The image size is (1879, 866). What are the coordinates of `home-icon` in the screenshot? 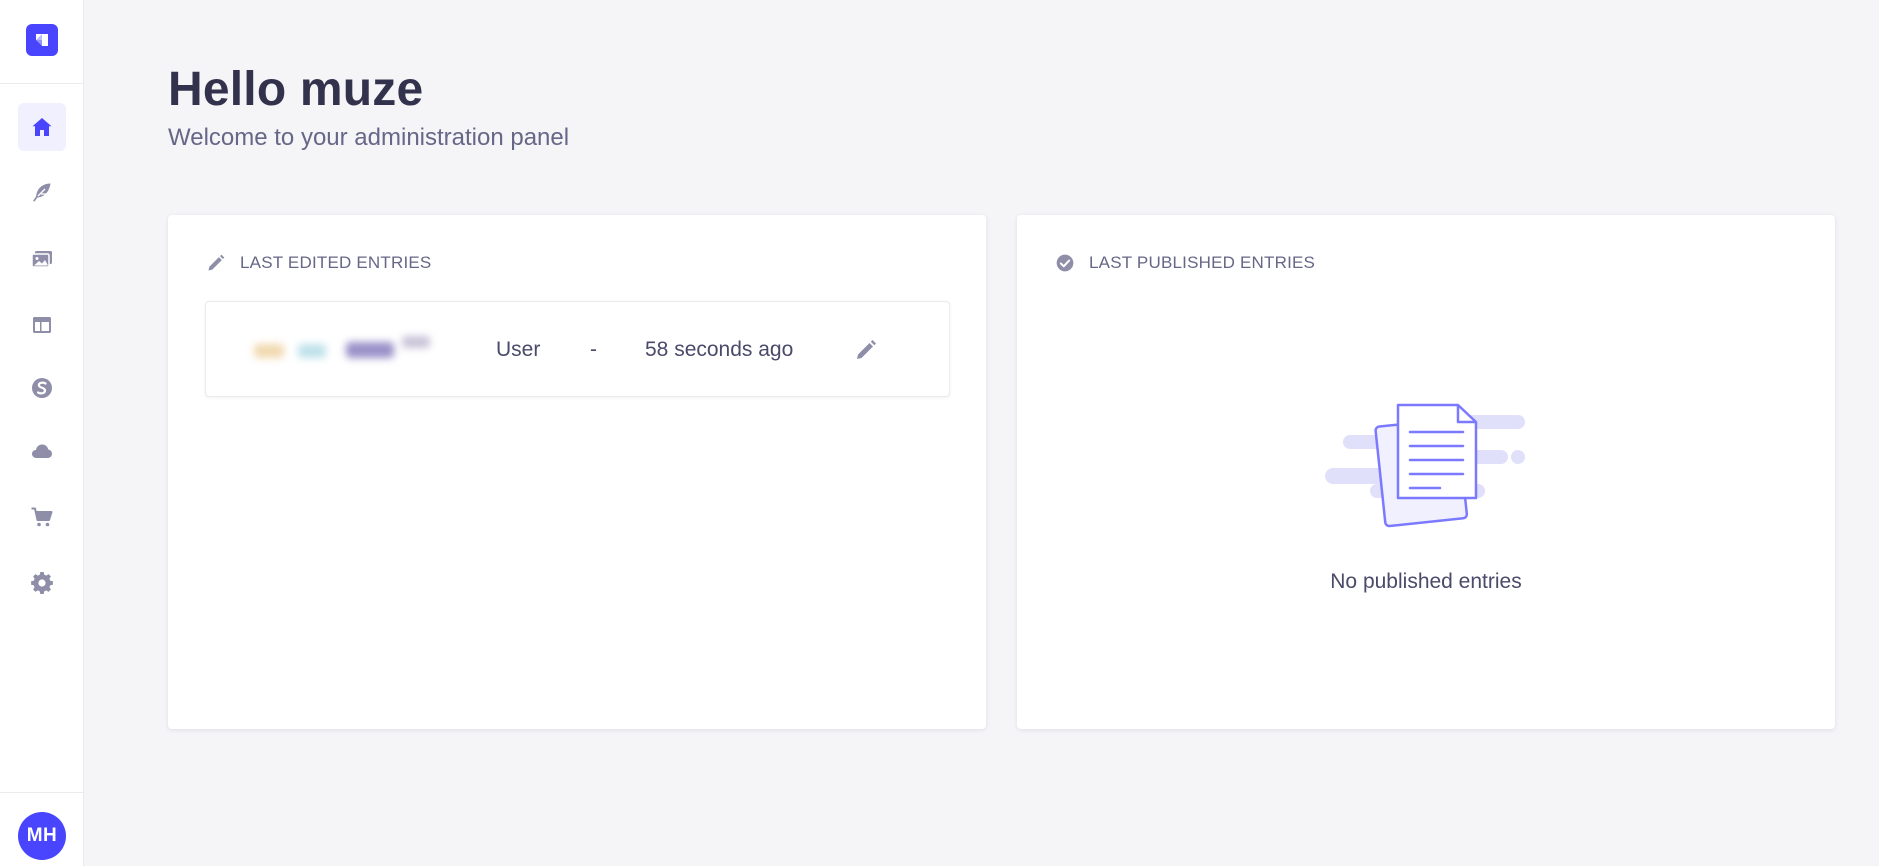 It's located at (42, 127).